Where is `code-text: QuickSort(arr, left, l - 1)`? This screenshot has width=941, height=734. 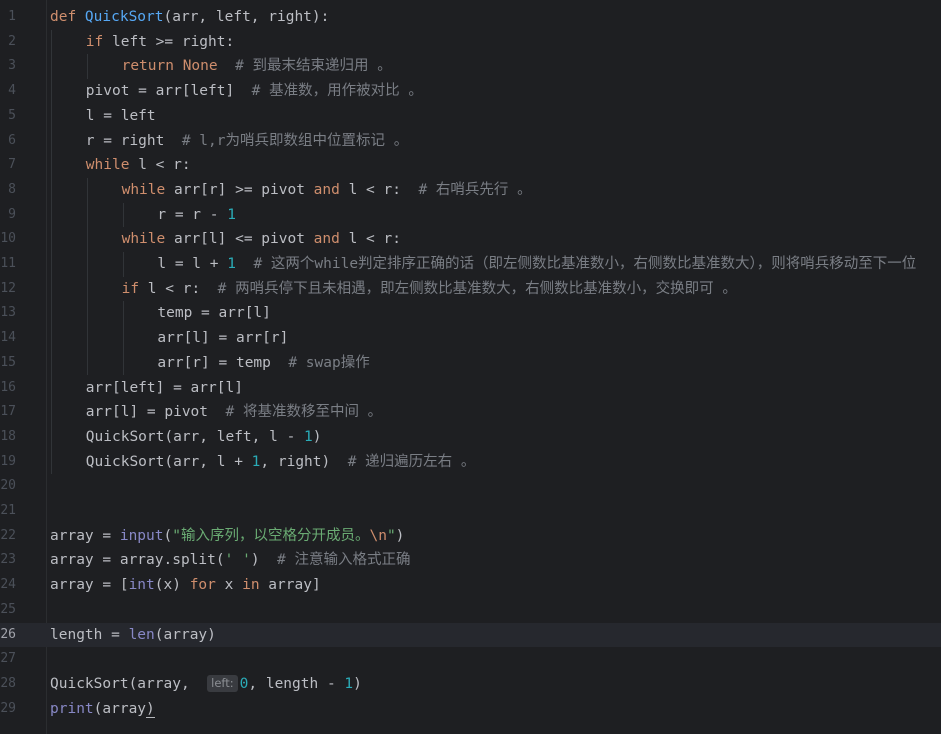 code-text: QuickSort(arr, left, l - 1) is located at coordinates (204, 437).